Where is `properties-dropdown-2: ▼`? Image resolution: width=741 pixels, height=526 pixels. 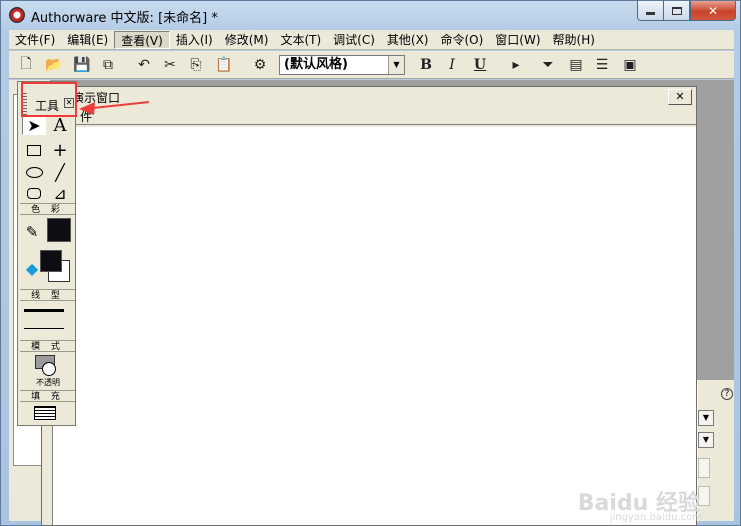
properties-dropdown-2: ▼ is located at coordinates (706, 440).